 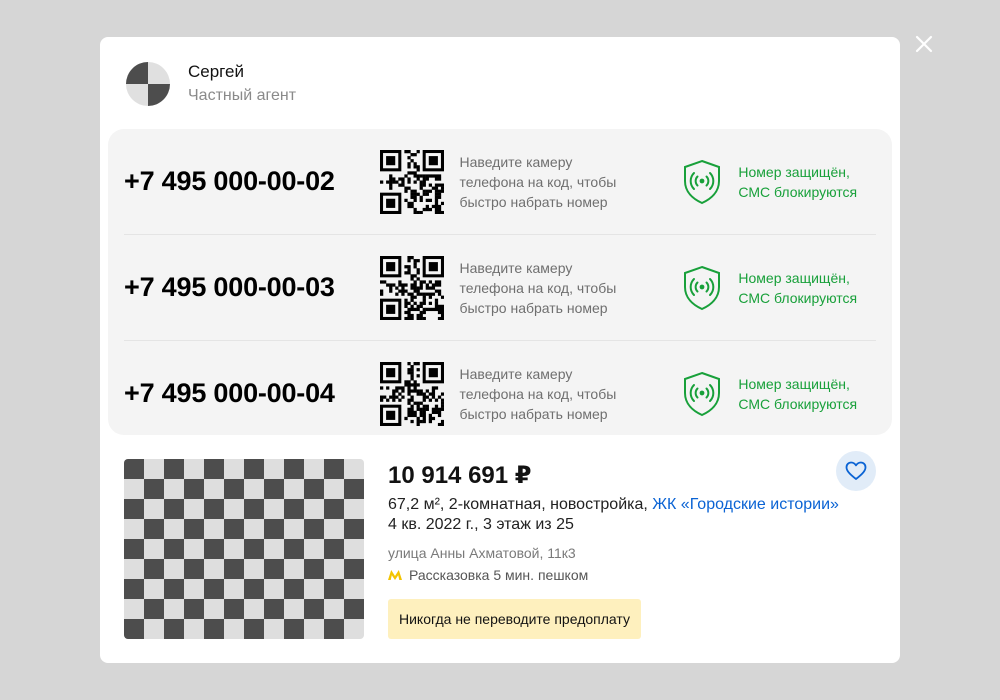 I want to click on phone-number: +7 495 000-00-03, so click(x=252, y=287).